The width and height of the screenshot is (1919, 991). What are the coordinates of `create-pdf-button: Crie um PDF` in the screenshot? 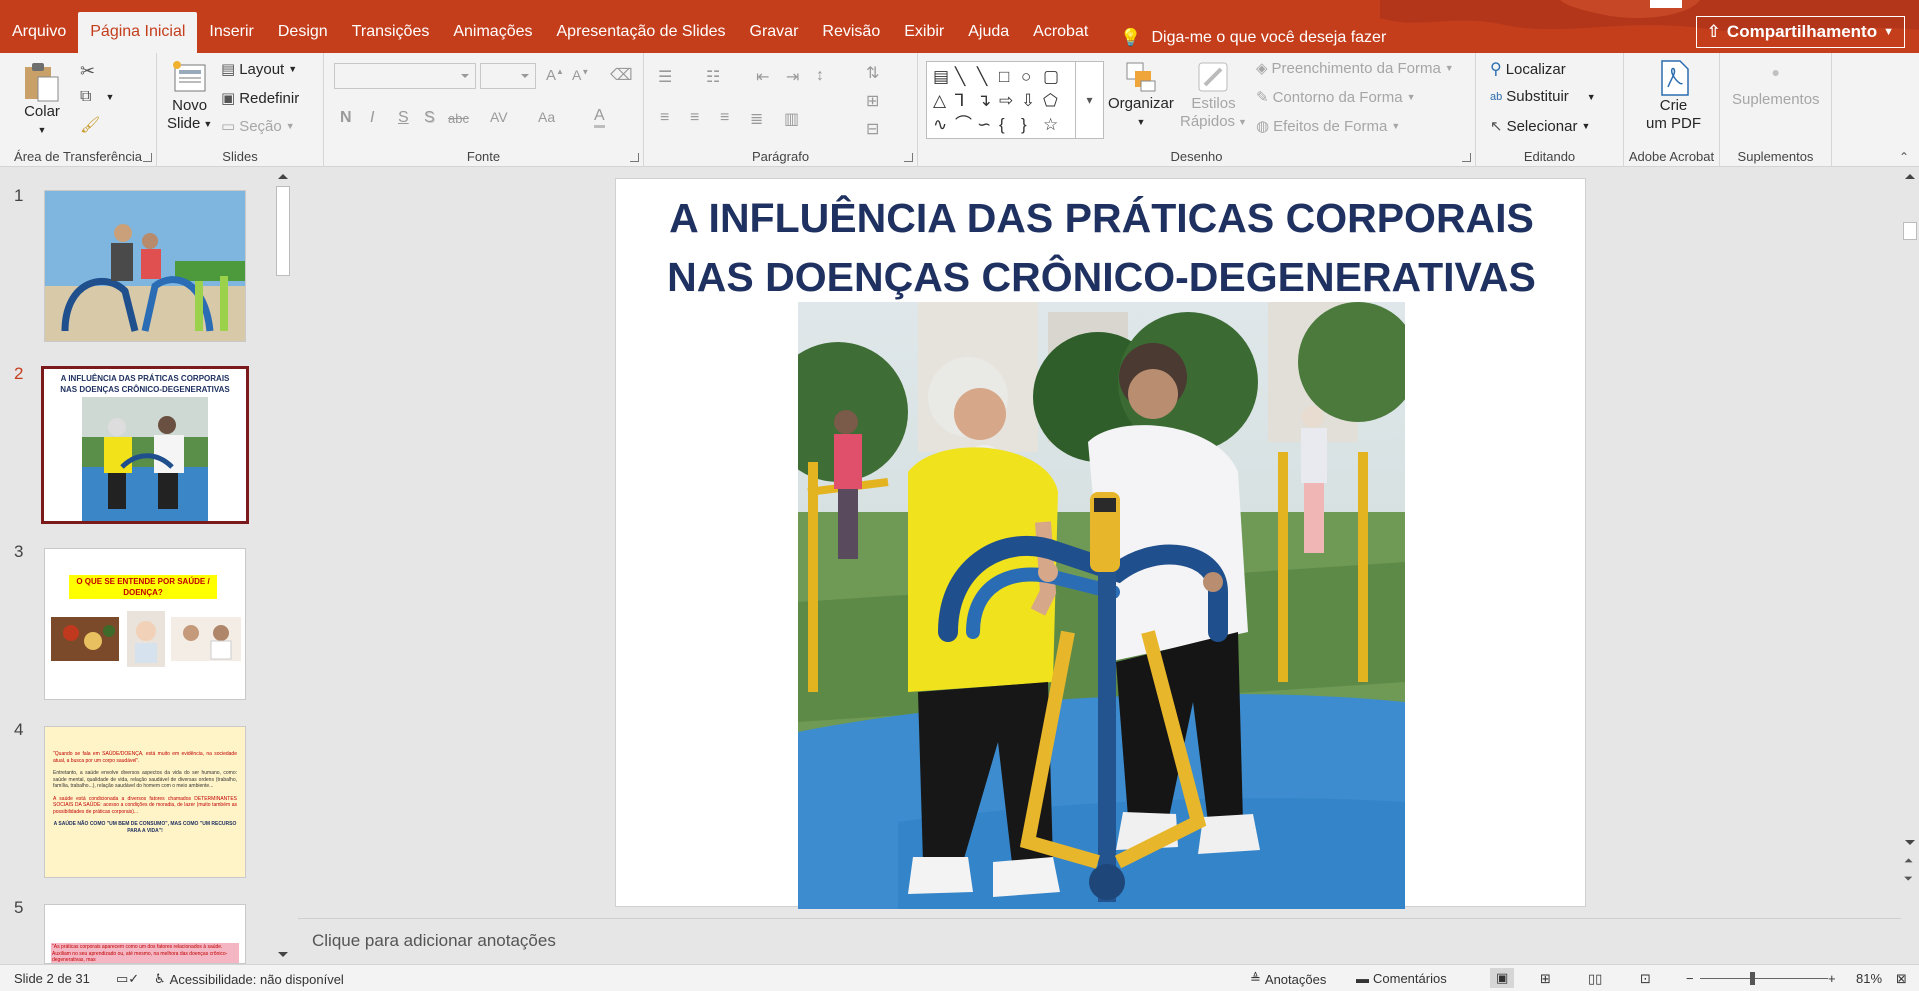 It's located at (1673, 96).